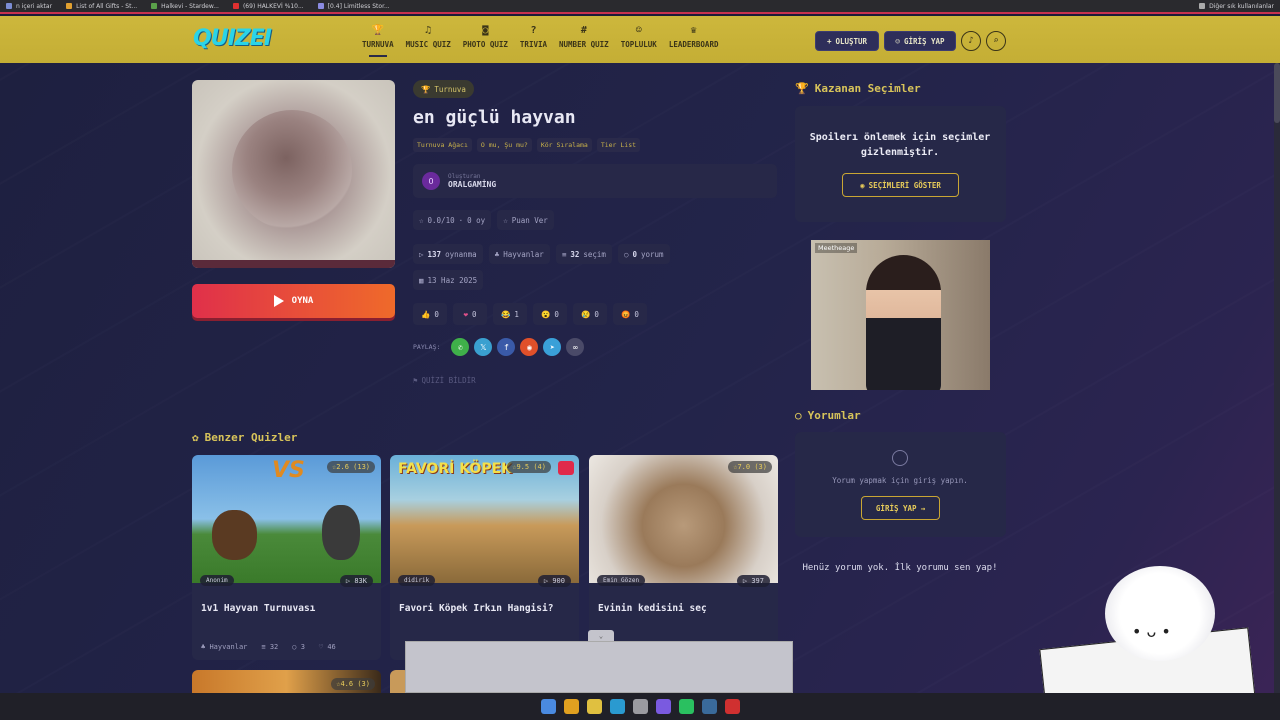 Image resolution: width=1280 pixels, height=720 pixels. What do you see at coordinates (361, 467) in the screenshot?
I see `rating-count: (13)` at bounding box center [361, 467].